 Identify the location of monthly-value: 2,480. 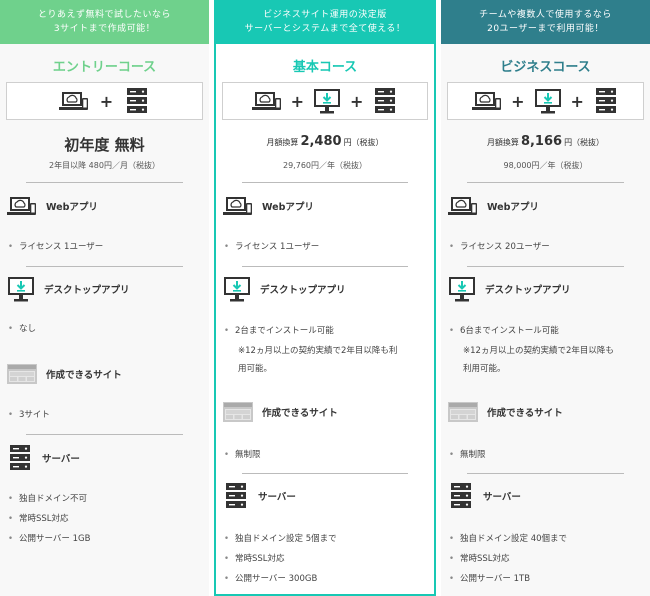
(321, 141).